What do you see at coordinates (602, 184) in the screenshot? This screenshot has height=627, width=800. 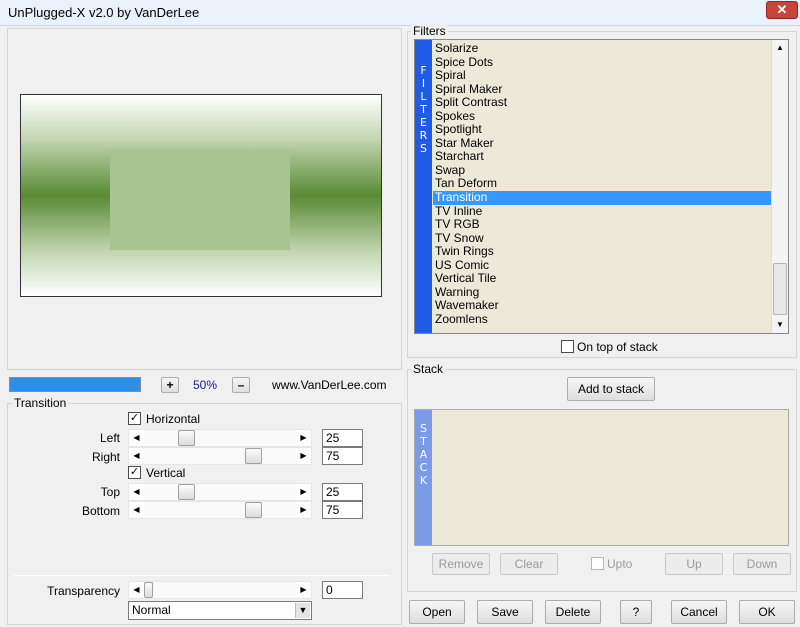 I see `filter-item: Tan Deform` at bounding box center [602, 184].